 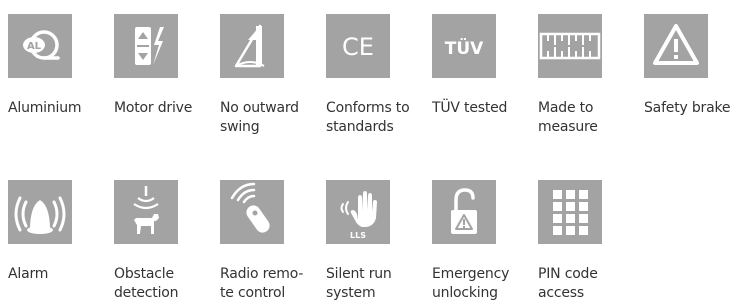 I want to click on silent-run-tile: LLS, so click(x=358, y=212).